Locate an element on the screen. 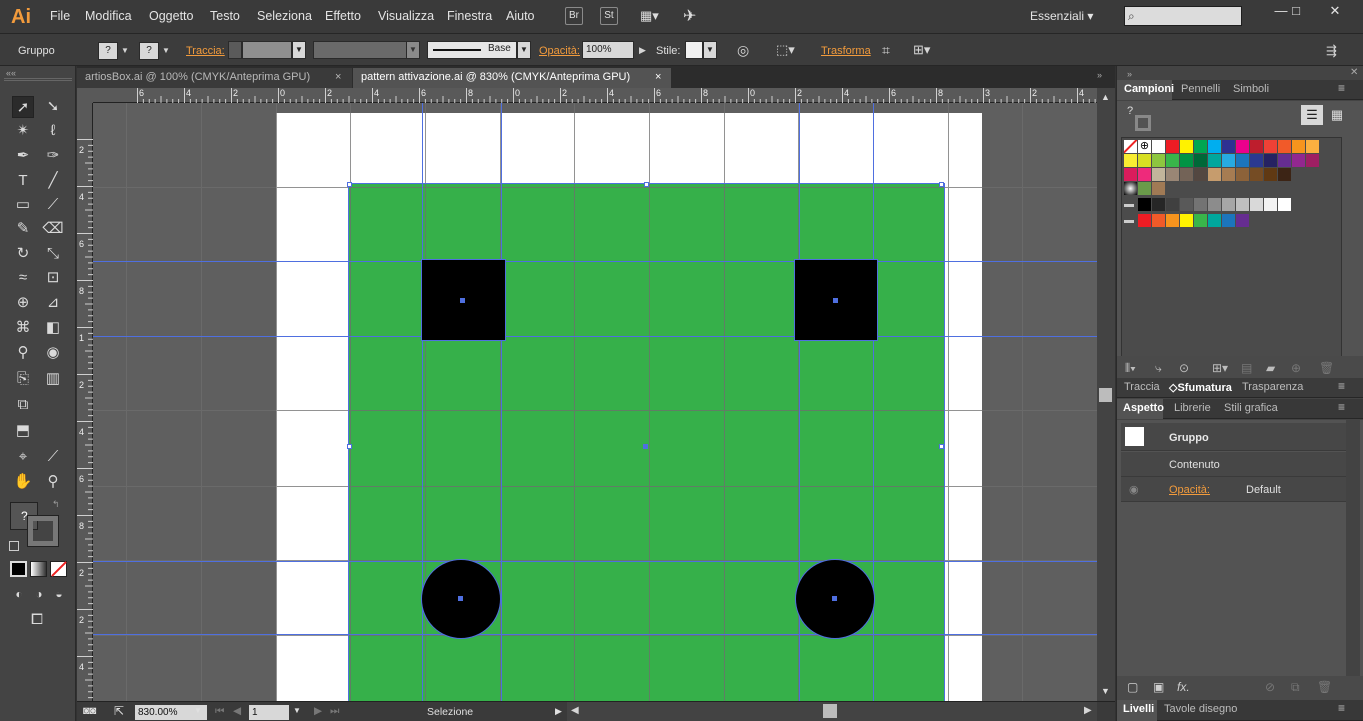  transform-label: Trasforma is located at coordinates (846, 51).